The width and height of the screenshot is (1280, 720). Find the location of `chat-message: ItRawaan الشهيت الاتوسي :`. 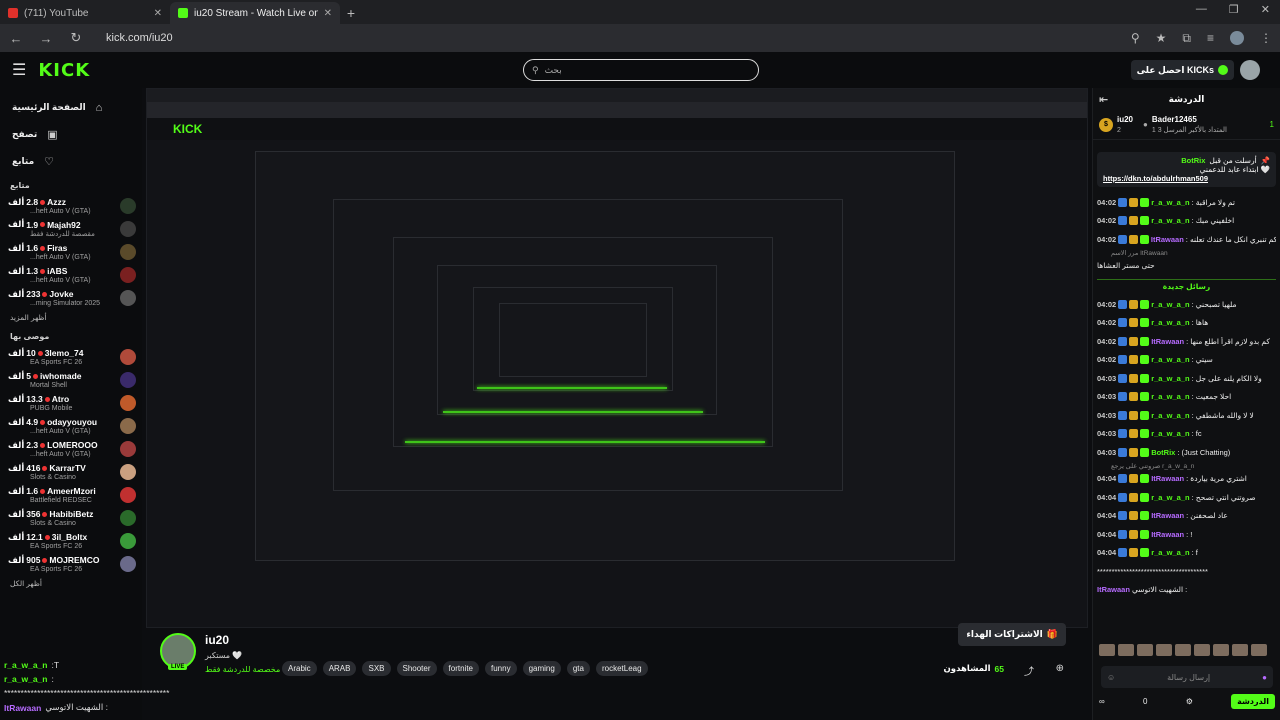

chat-message: ItRawaan الشهيت الاتوسي : is located at coordinates (1186, 590).